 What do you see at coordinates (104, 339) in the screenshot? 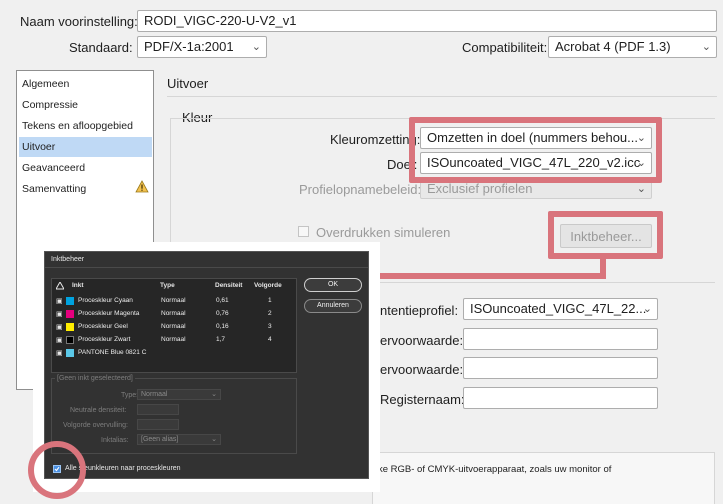
I see `ink-name: Proceskleur Zwart` at bounding box center [104, 339].